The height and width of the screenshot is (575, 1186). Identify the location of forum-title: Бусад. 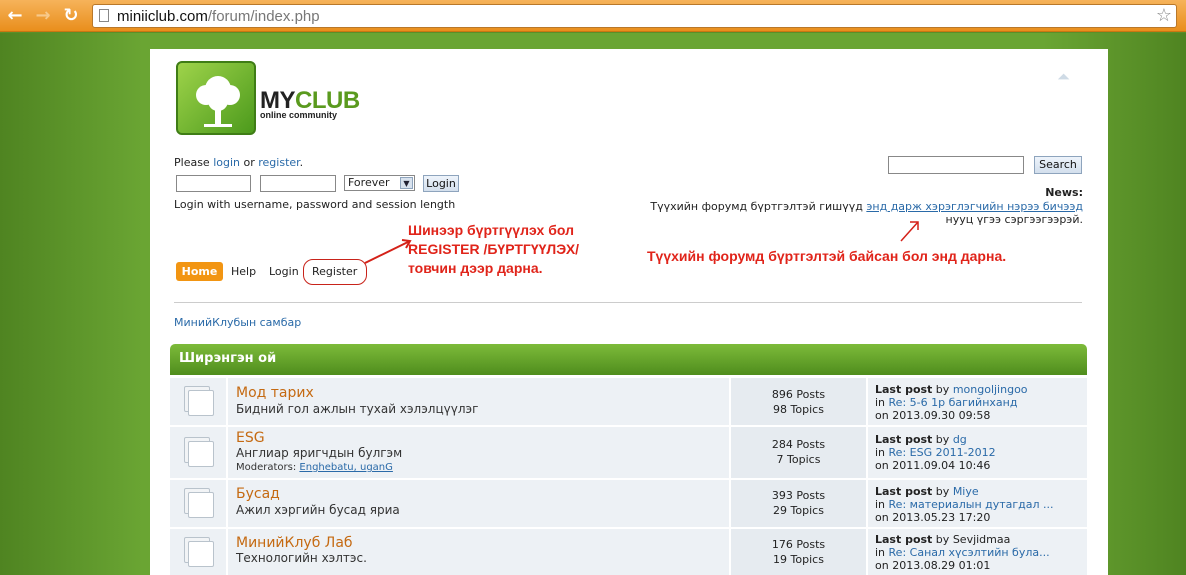
(258, 494).